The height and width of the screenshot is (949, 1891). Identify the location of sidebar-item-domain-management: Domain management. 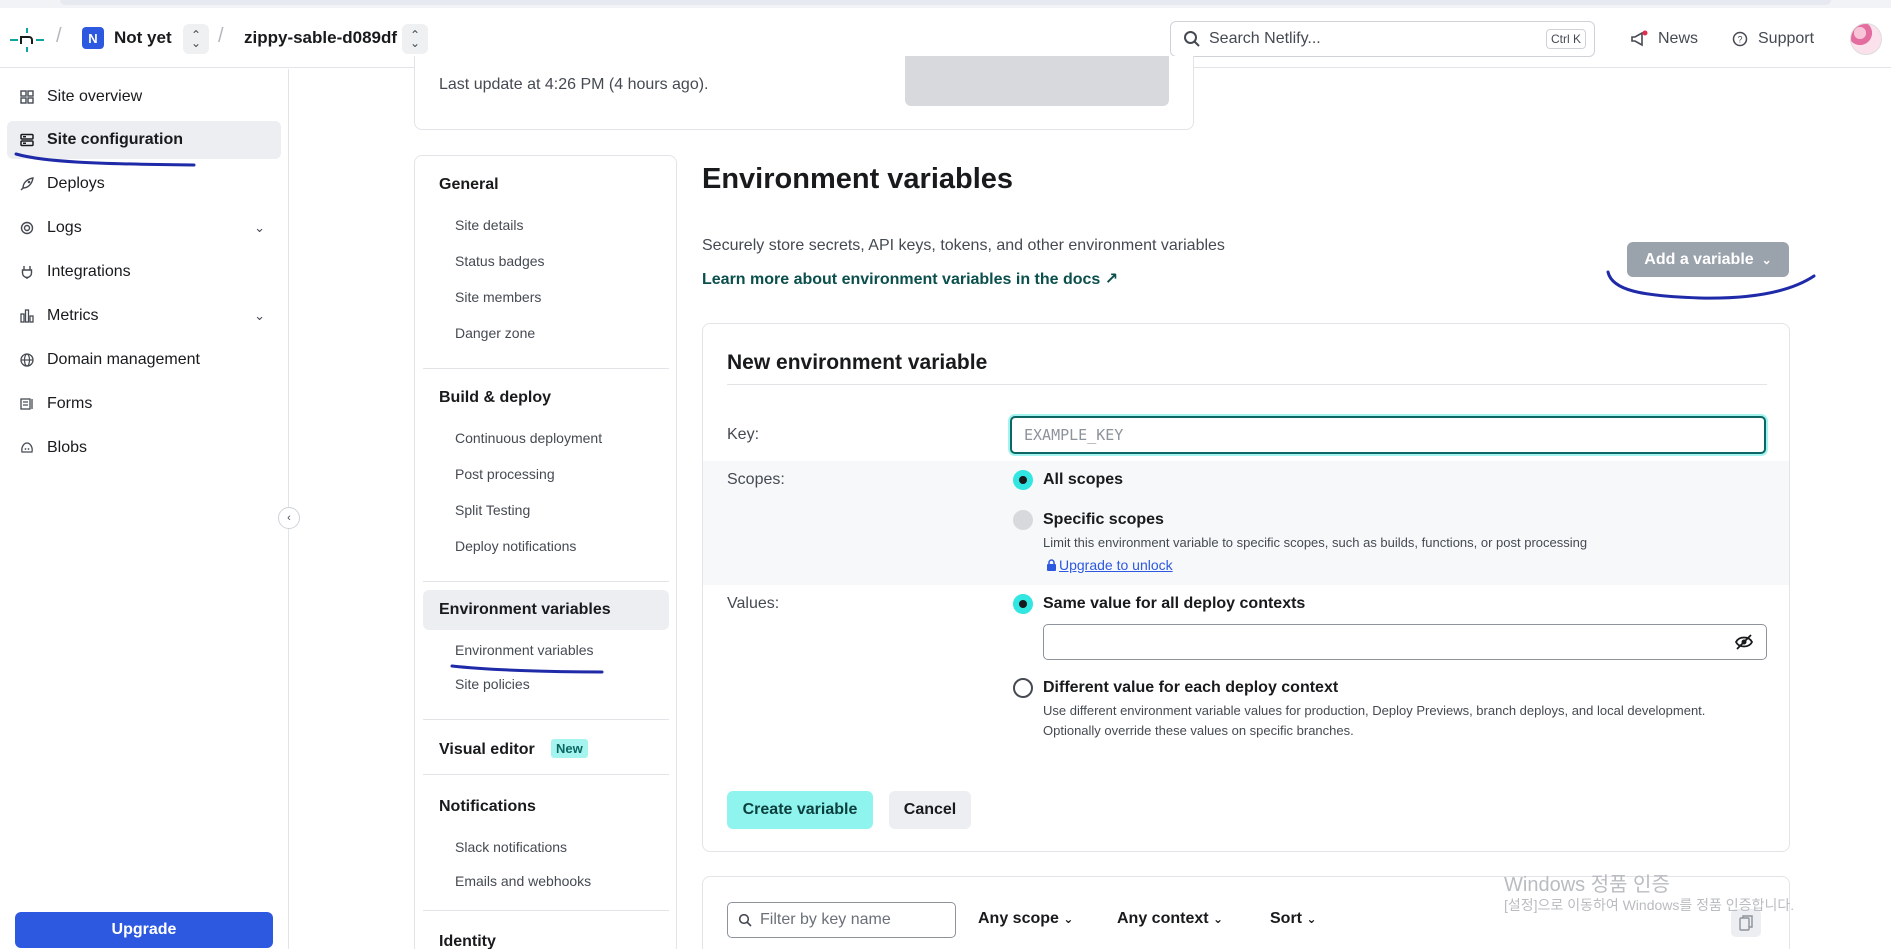
(144, 360).